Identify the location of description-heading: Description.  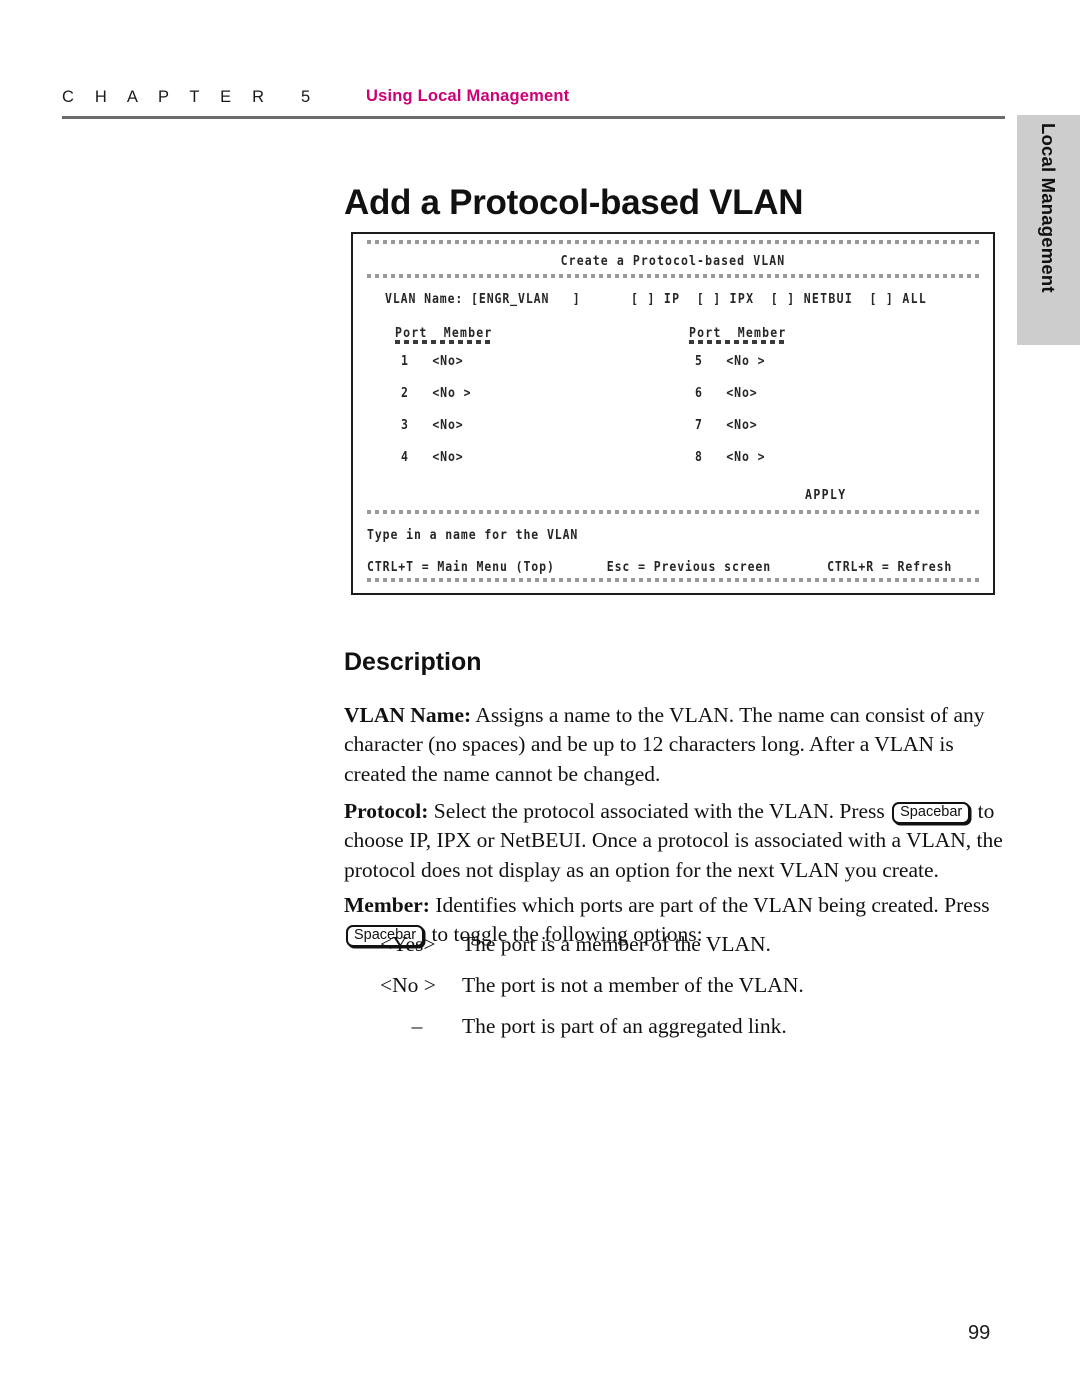
(413, 661).